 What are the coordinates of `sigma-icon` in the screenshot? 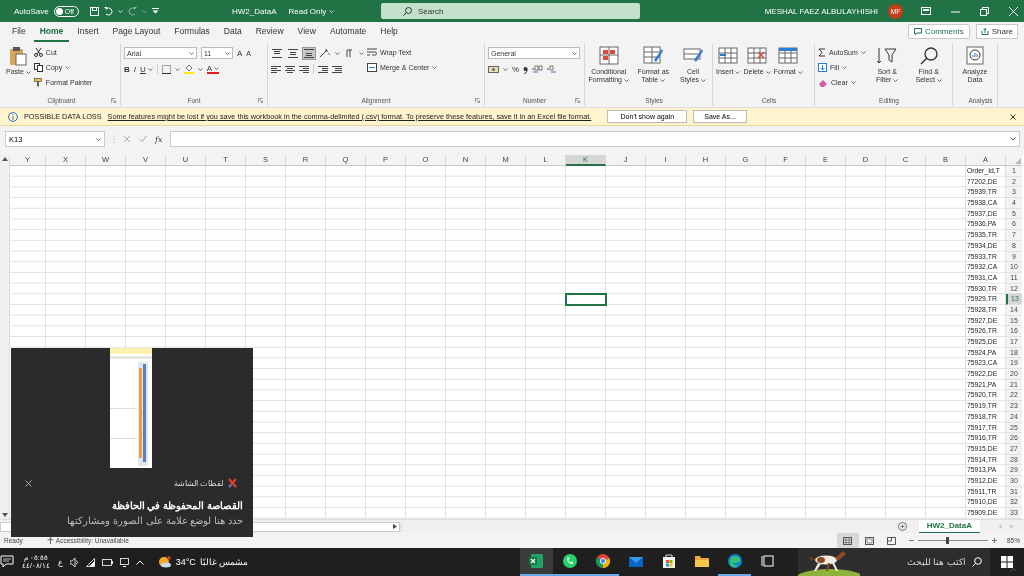 It's located at (822, 52).